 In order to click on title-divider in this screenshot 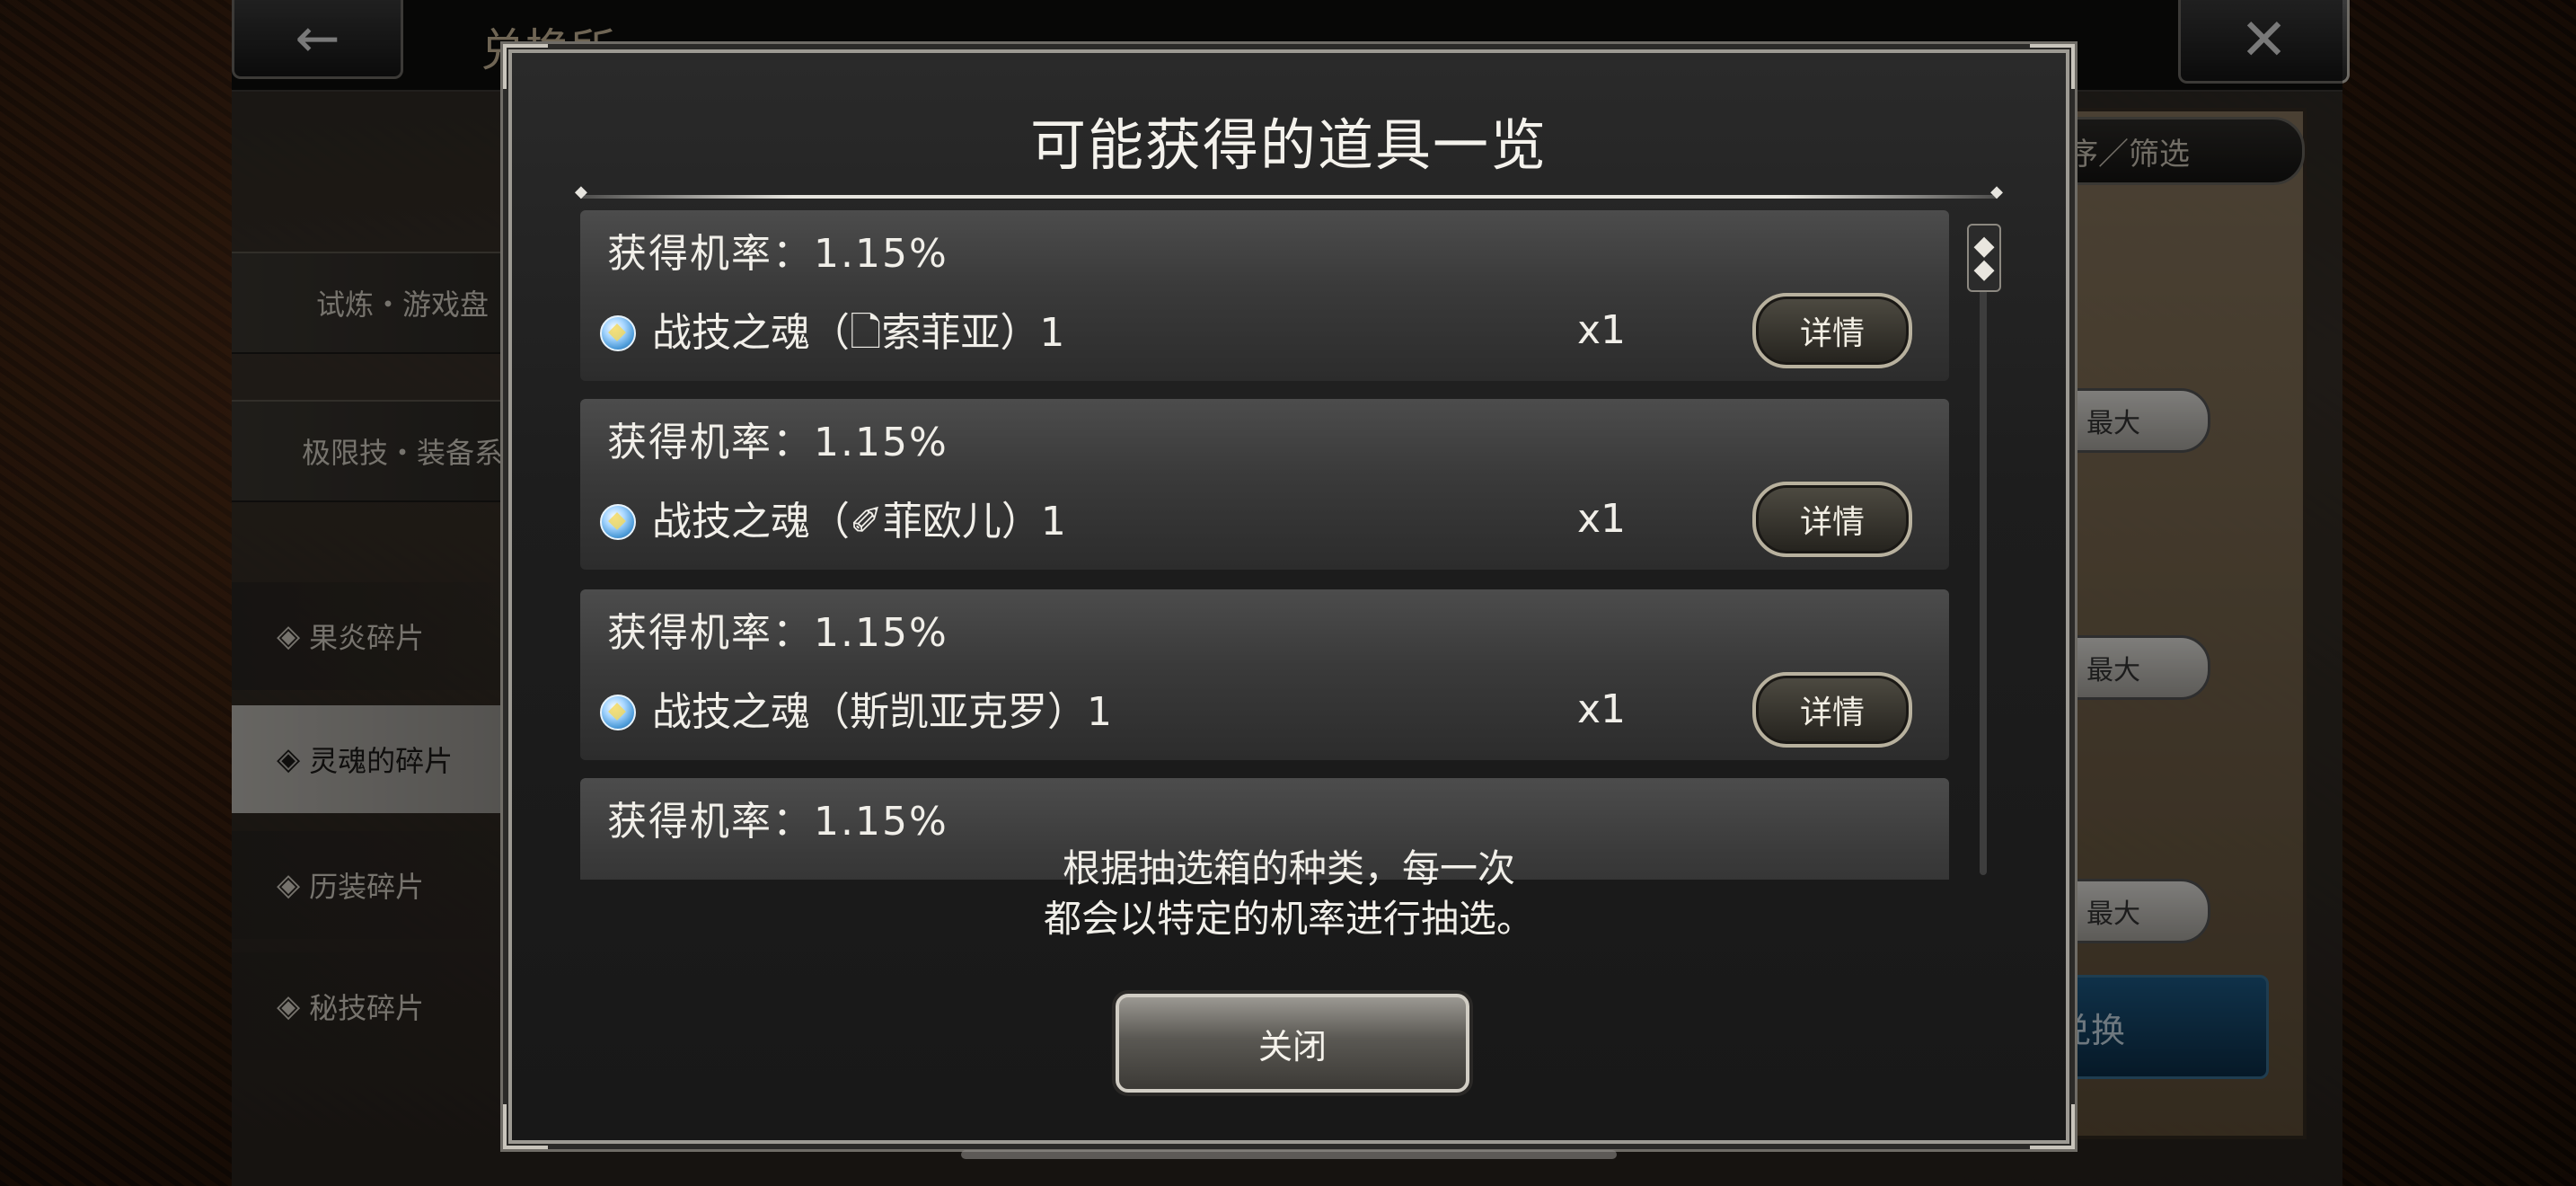, I will do `click(1289, 191)`.